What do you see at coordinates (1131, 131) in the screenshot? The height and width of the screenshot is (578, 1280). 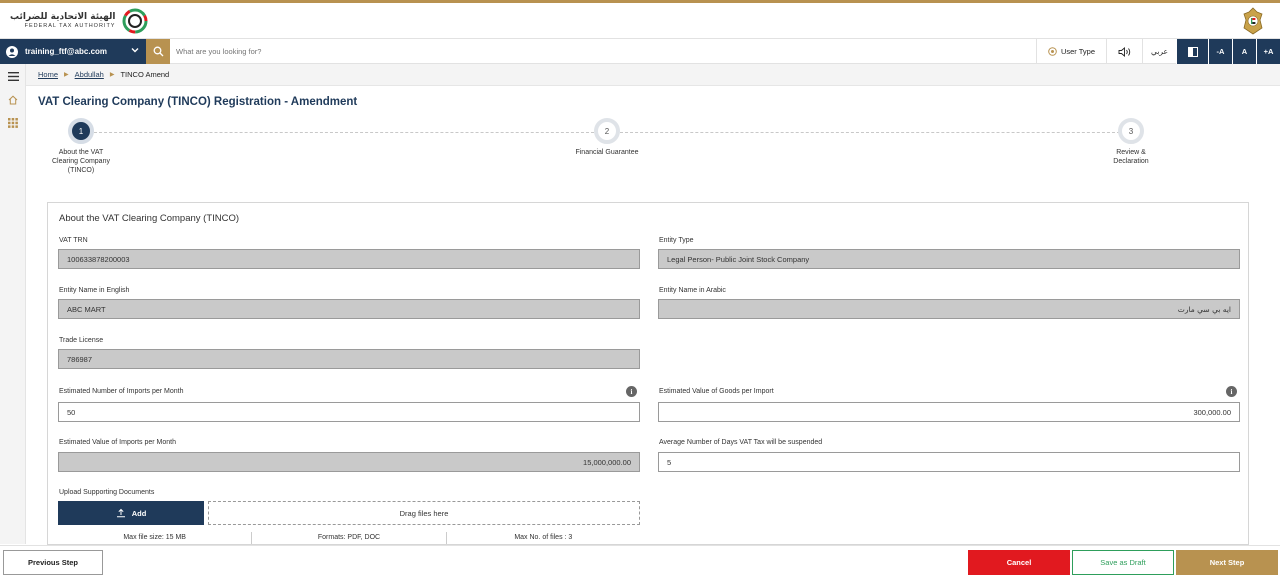 I see `step-3-circle: 3` at bounding box center [1131, 131].